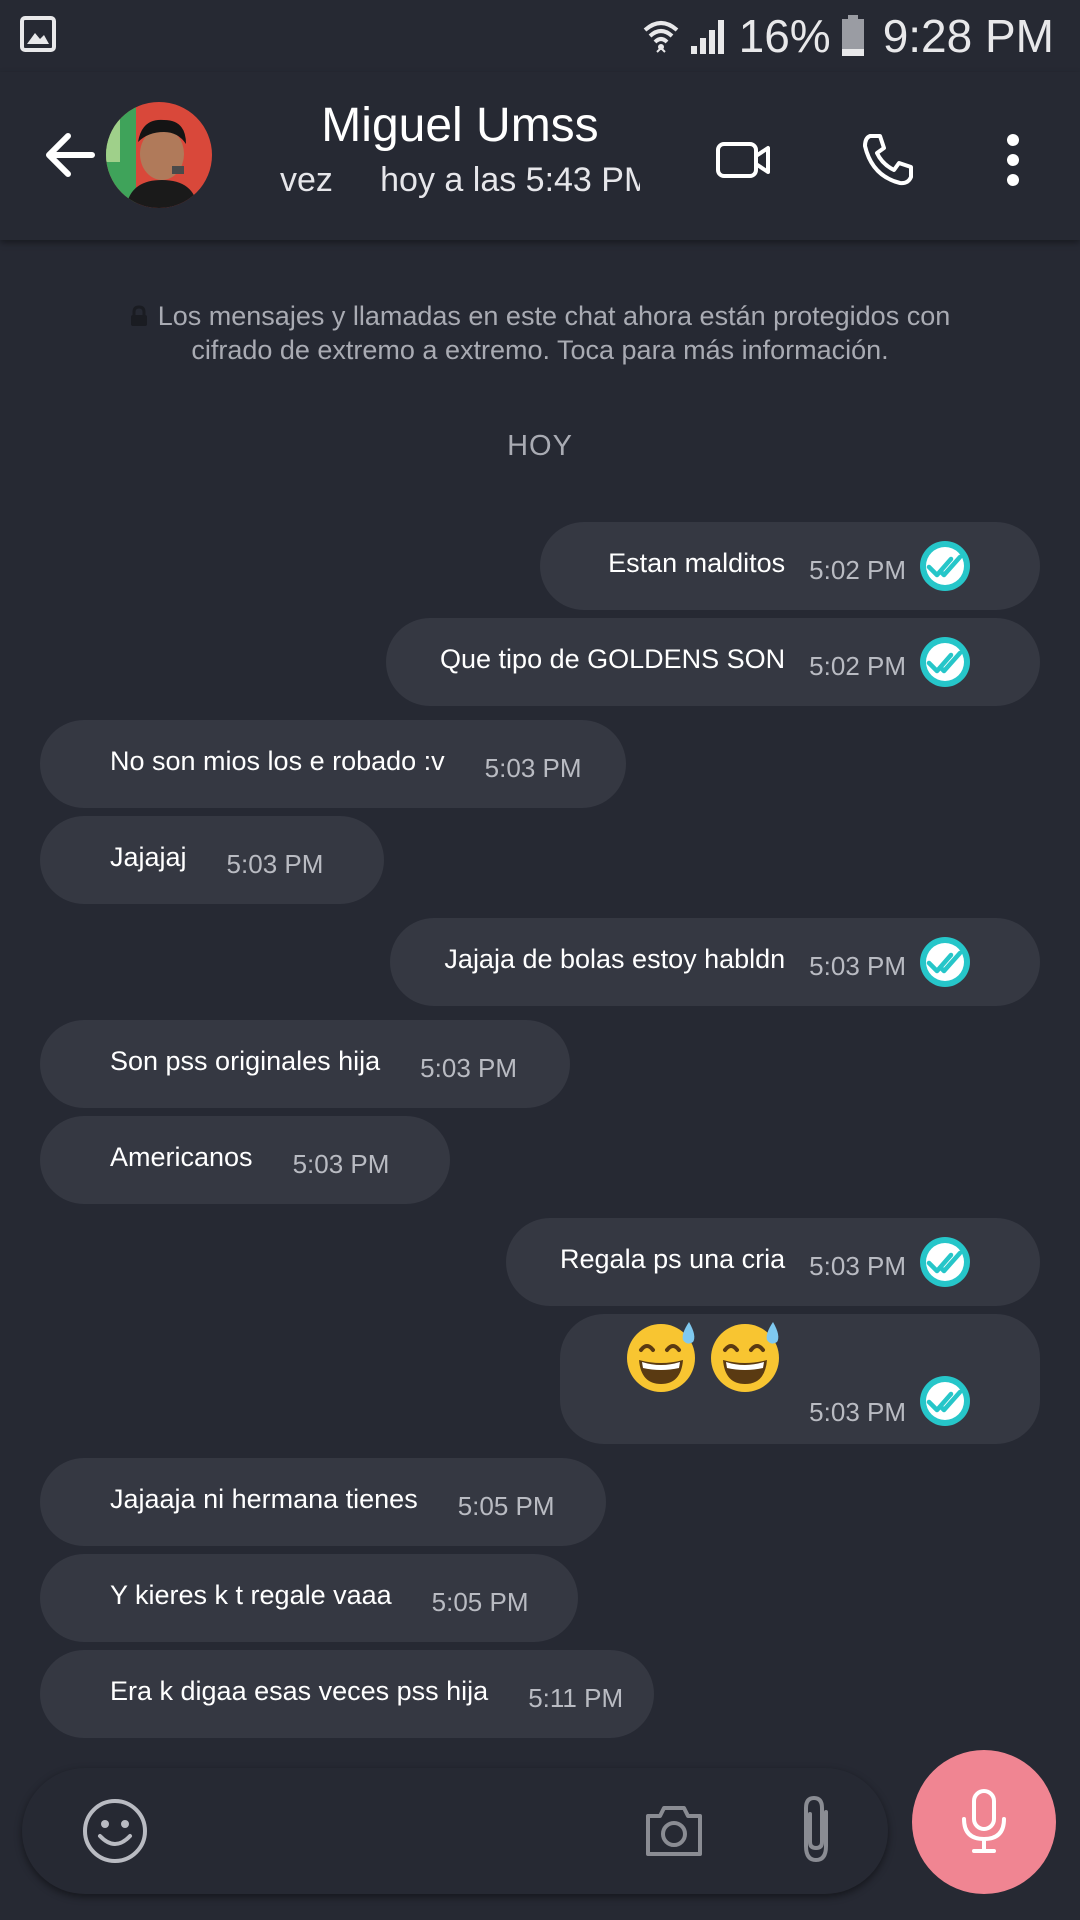 The width and height of the screenshot is (1080, 1920). I want to click on avatar, so click(159, 155).